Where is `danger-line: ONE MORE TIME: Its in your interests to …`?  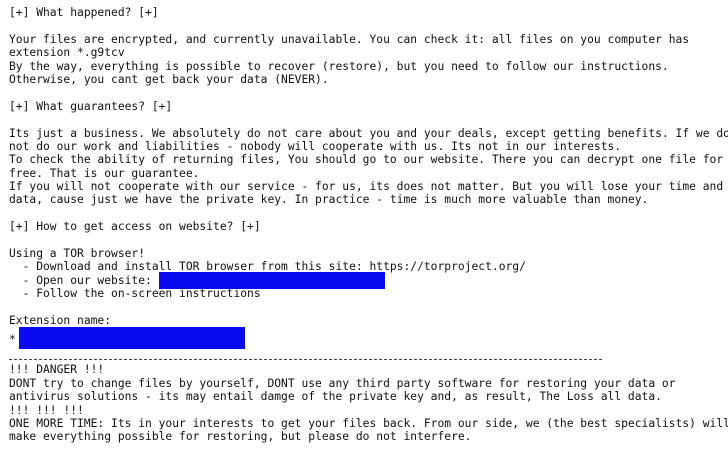
danger-line: ONE MORE TIME: Its in your interests to … is located at coordinates (368, 423).